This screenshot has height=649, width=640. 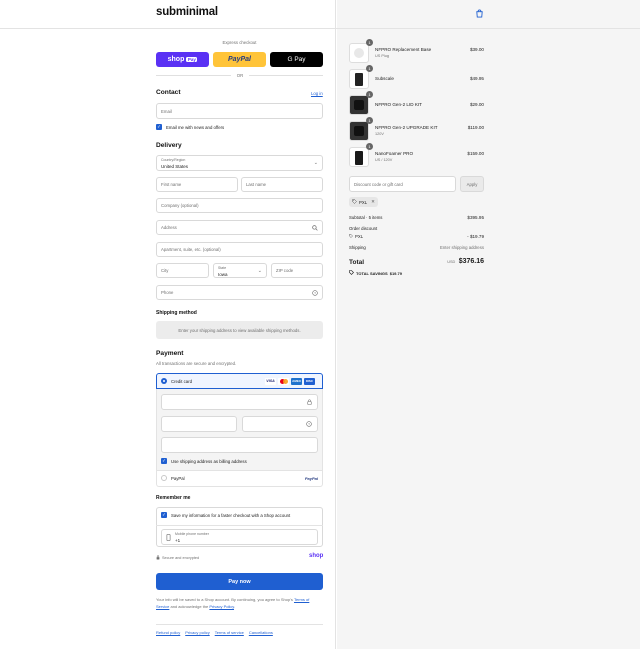 I want to click on pay-now-button: Pay now, so click(x=239, y=581).